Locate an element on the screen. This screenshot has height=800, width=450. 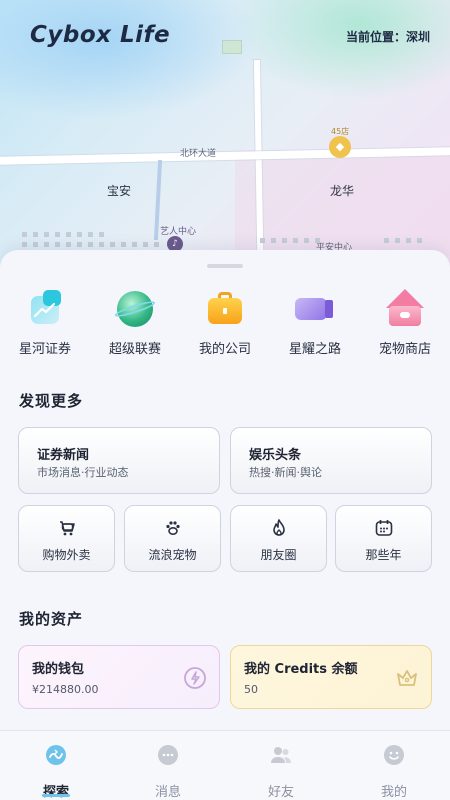
tile-shopping: 购物外卖 is located at coordinates (66, 538).